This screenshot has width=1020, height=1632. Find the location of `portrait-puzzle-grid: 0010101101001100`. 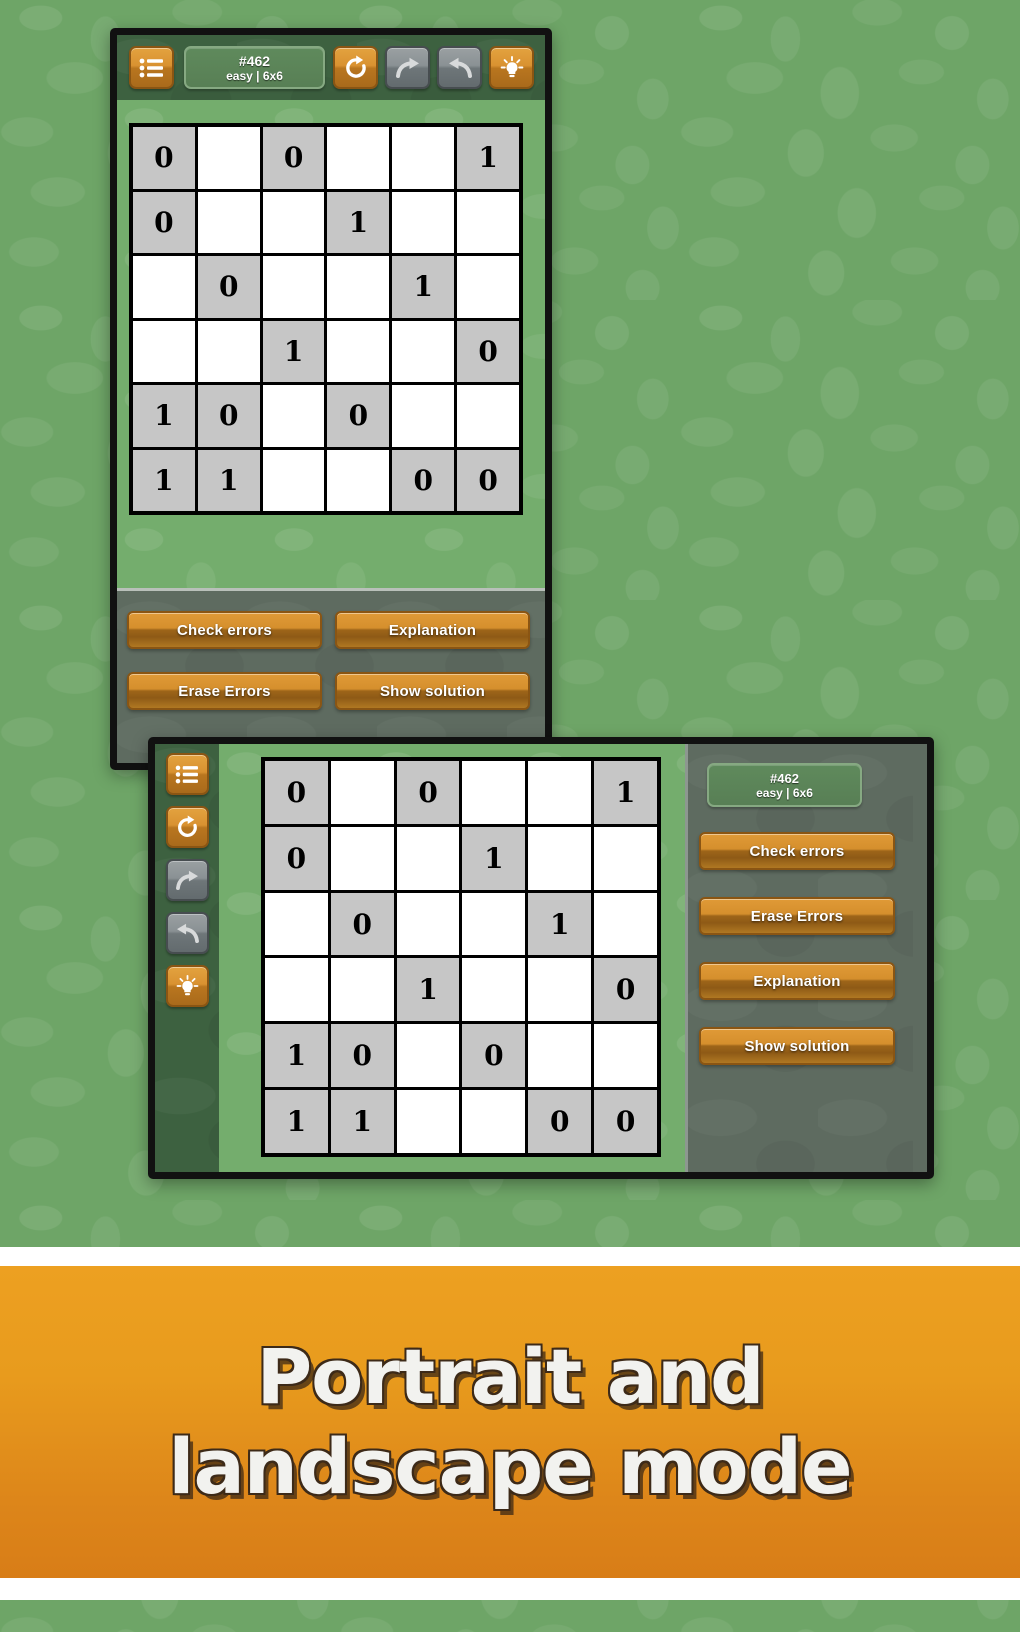

portrait-puzzle-grid: 0010101101001100 is located at coordinates (326, 319).